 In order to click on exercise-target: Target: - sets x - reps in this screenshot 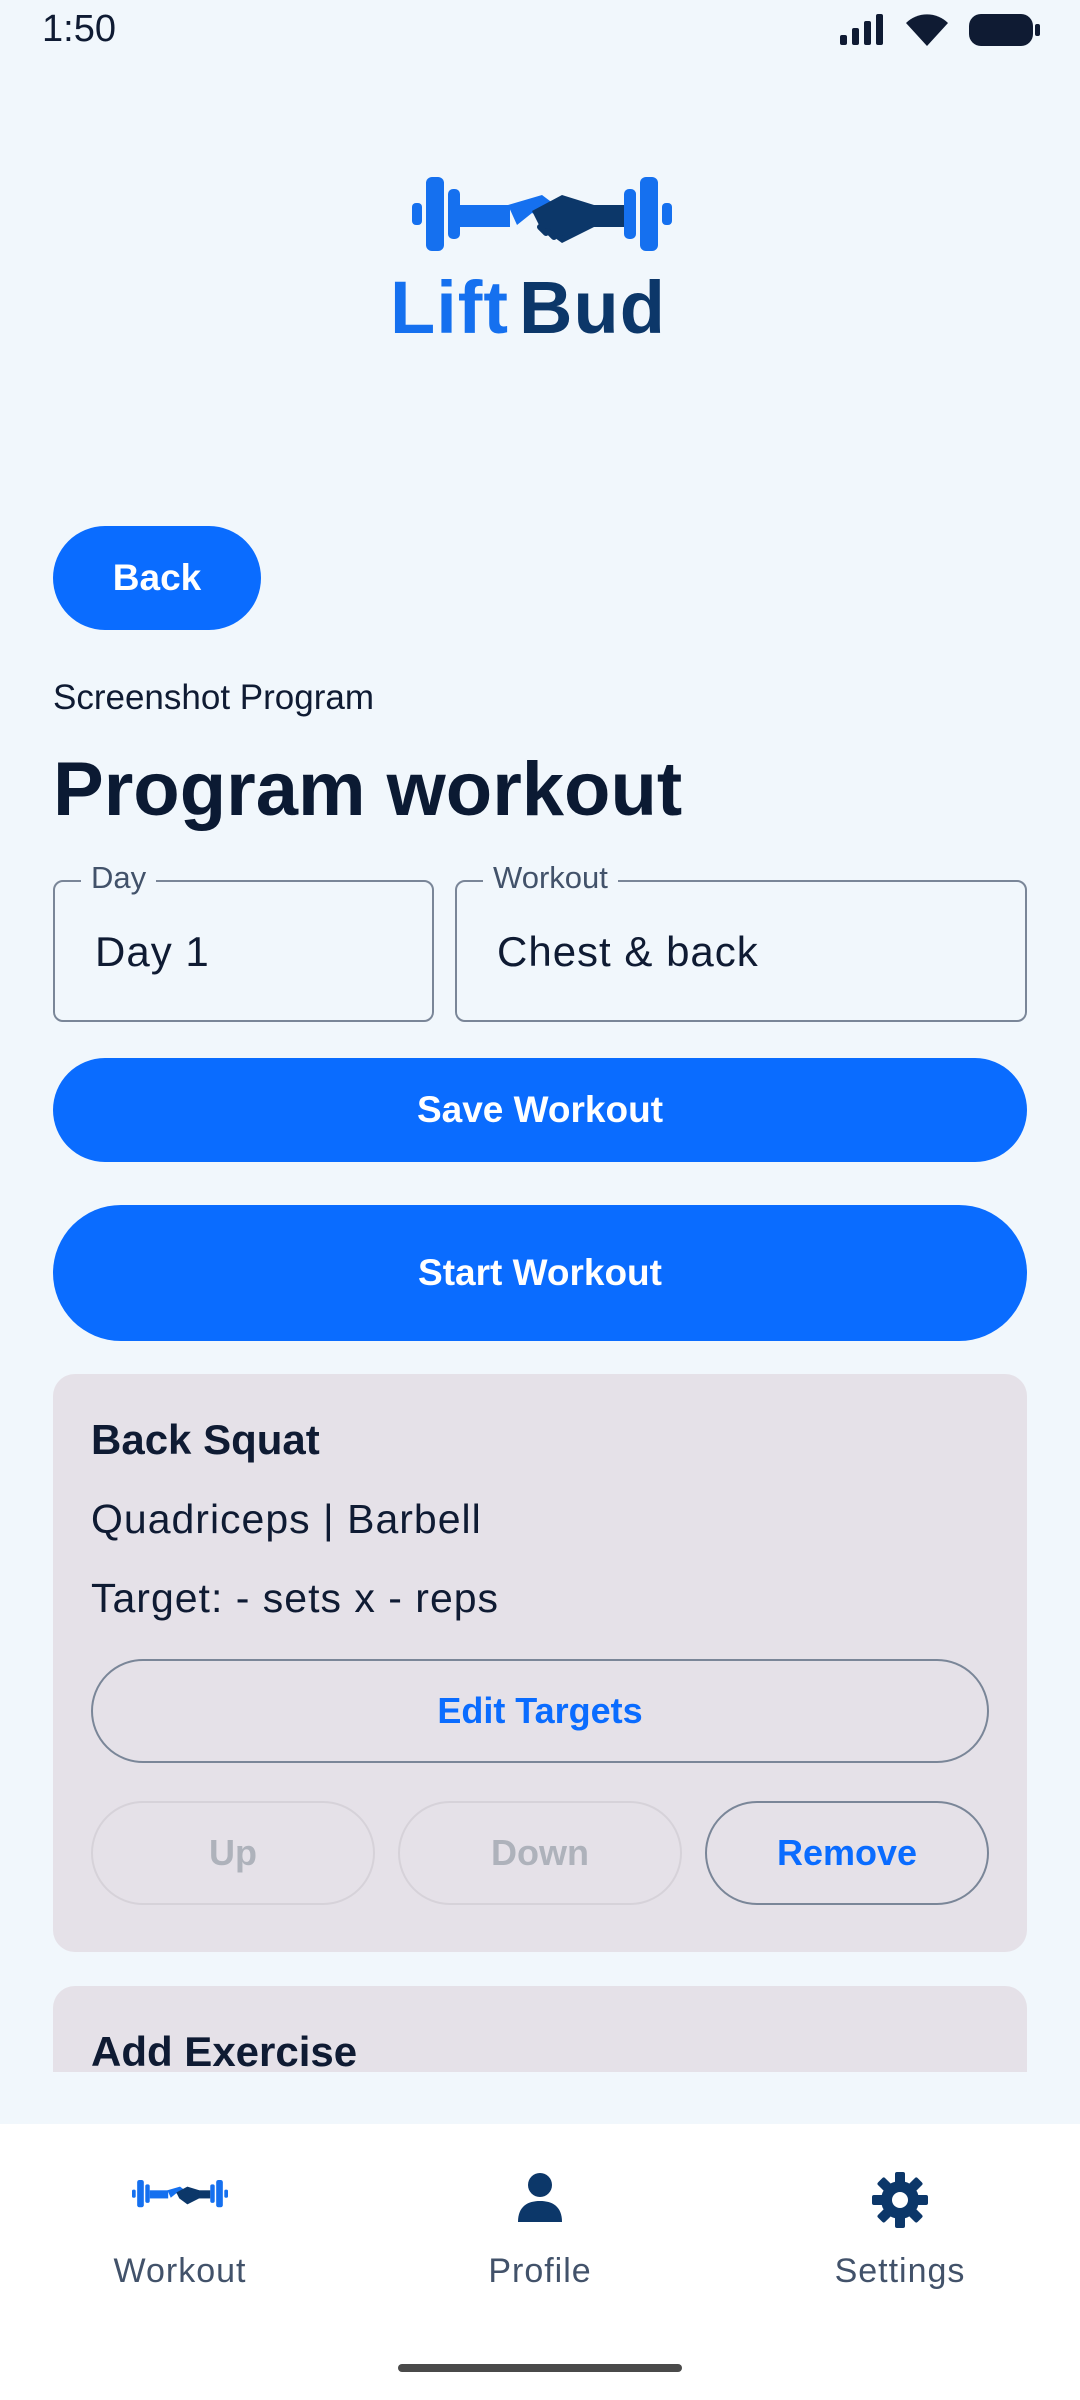, I will do `click(295, 1598)`.